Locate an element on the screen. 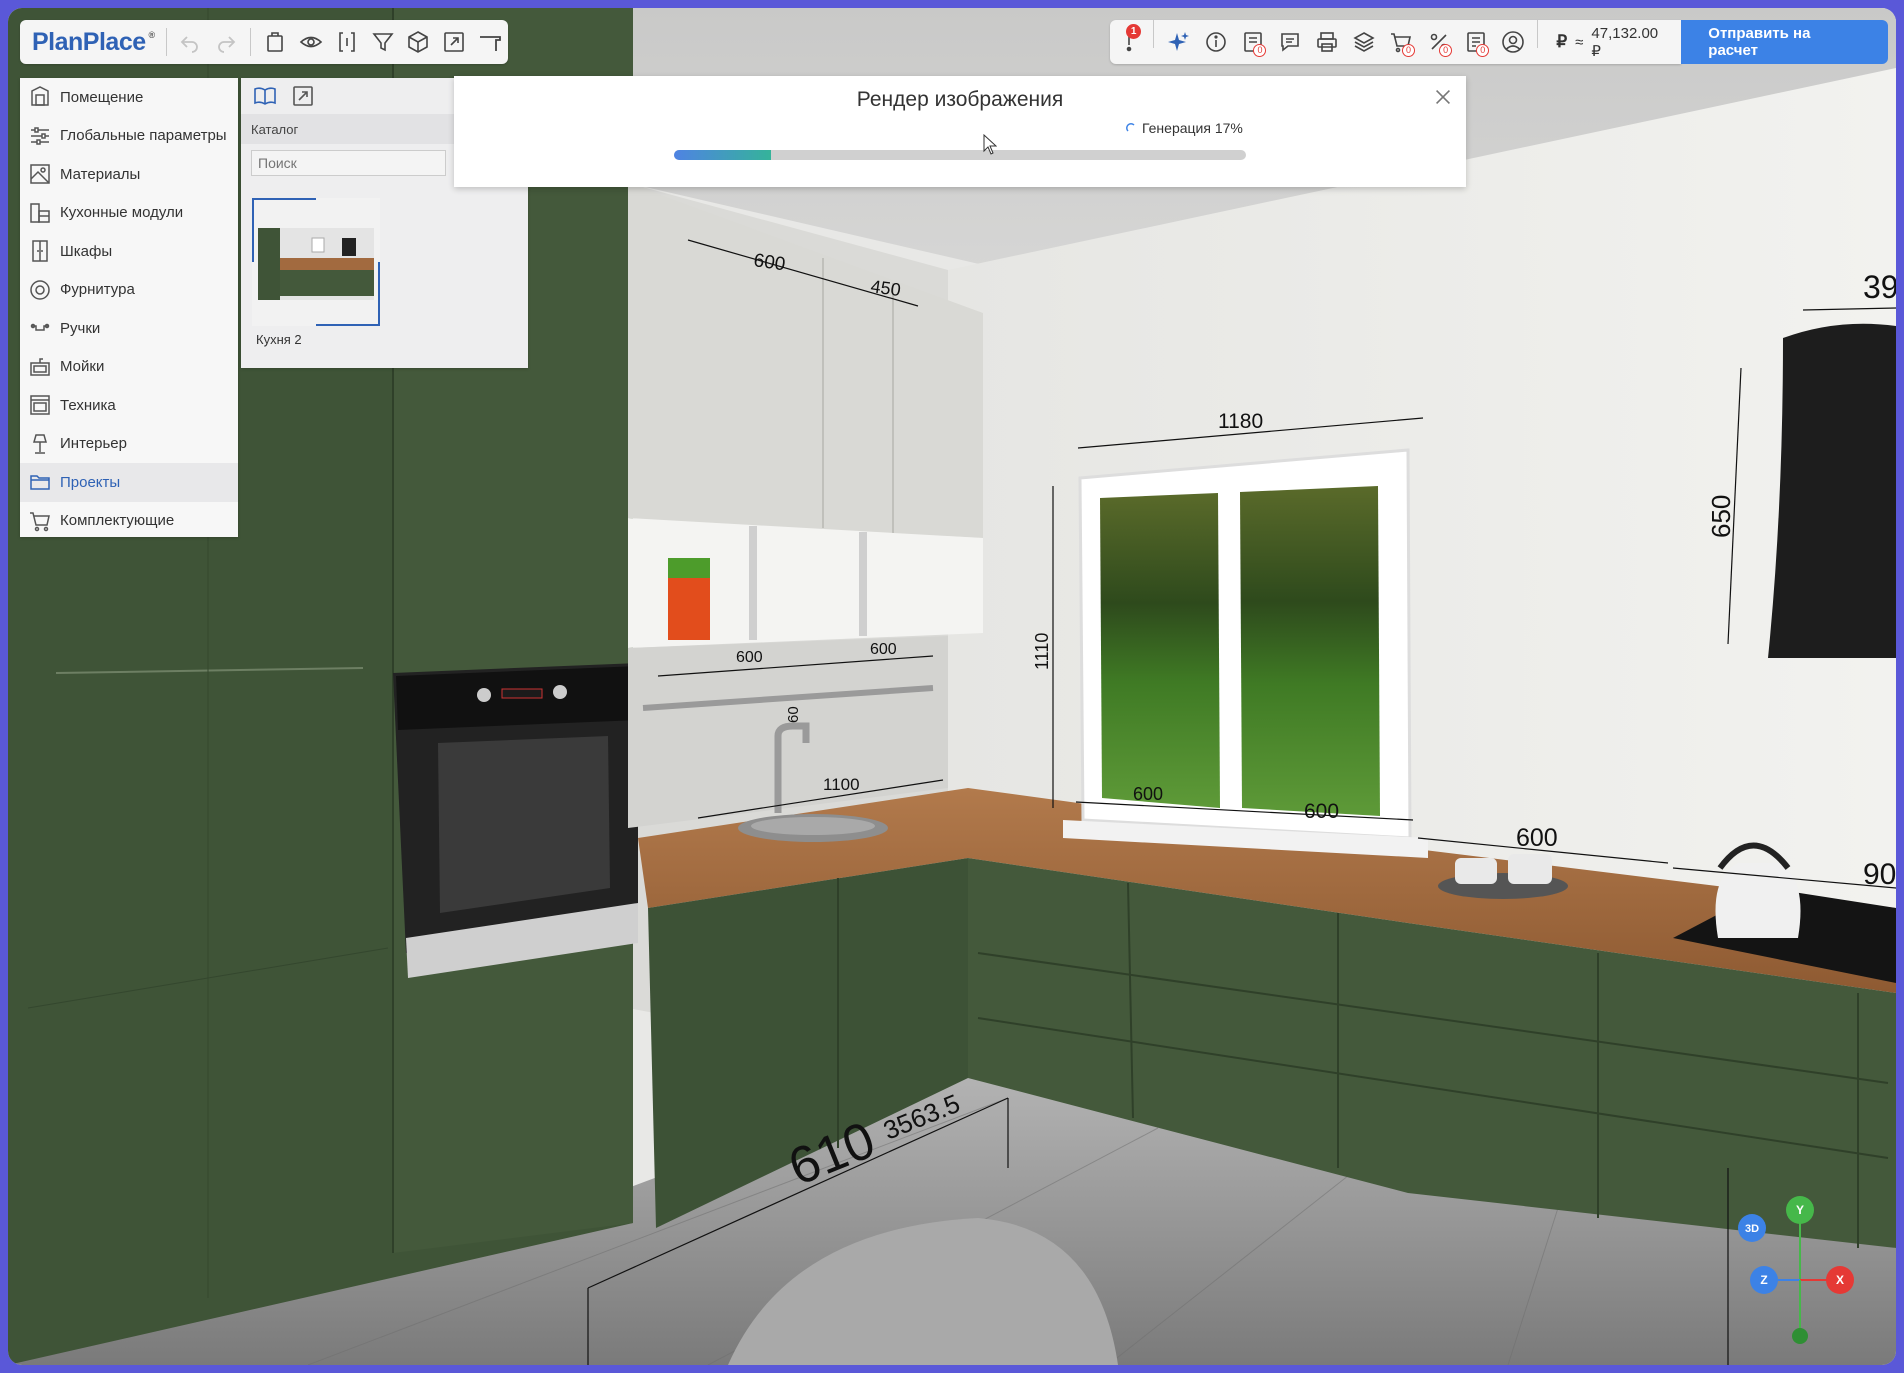 The height and width of the screenshot is (1373, 1904). clipboard-icon is located at coordinates (275, 42).